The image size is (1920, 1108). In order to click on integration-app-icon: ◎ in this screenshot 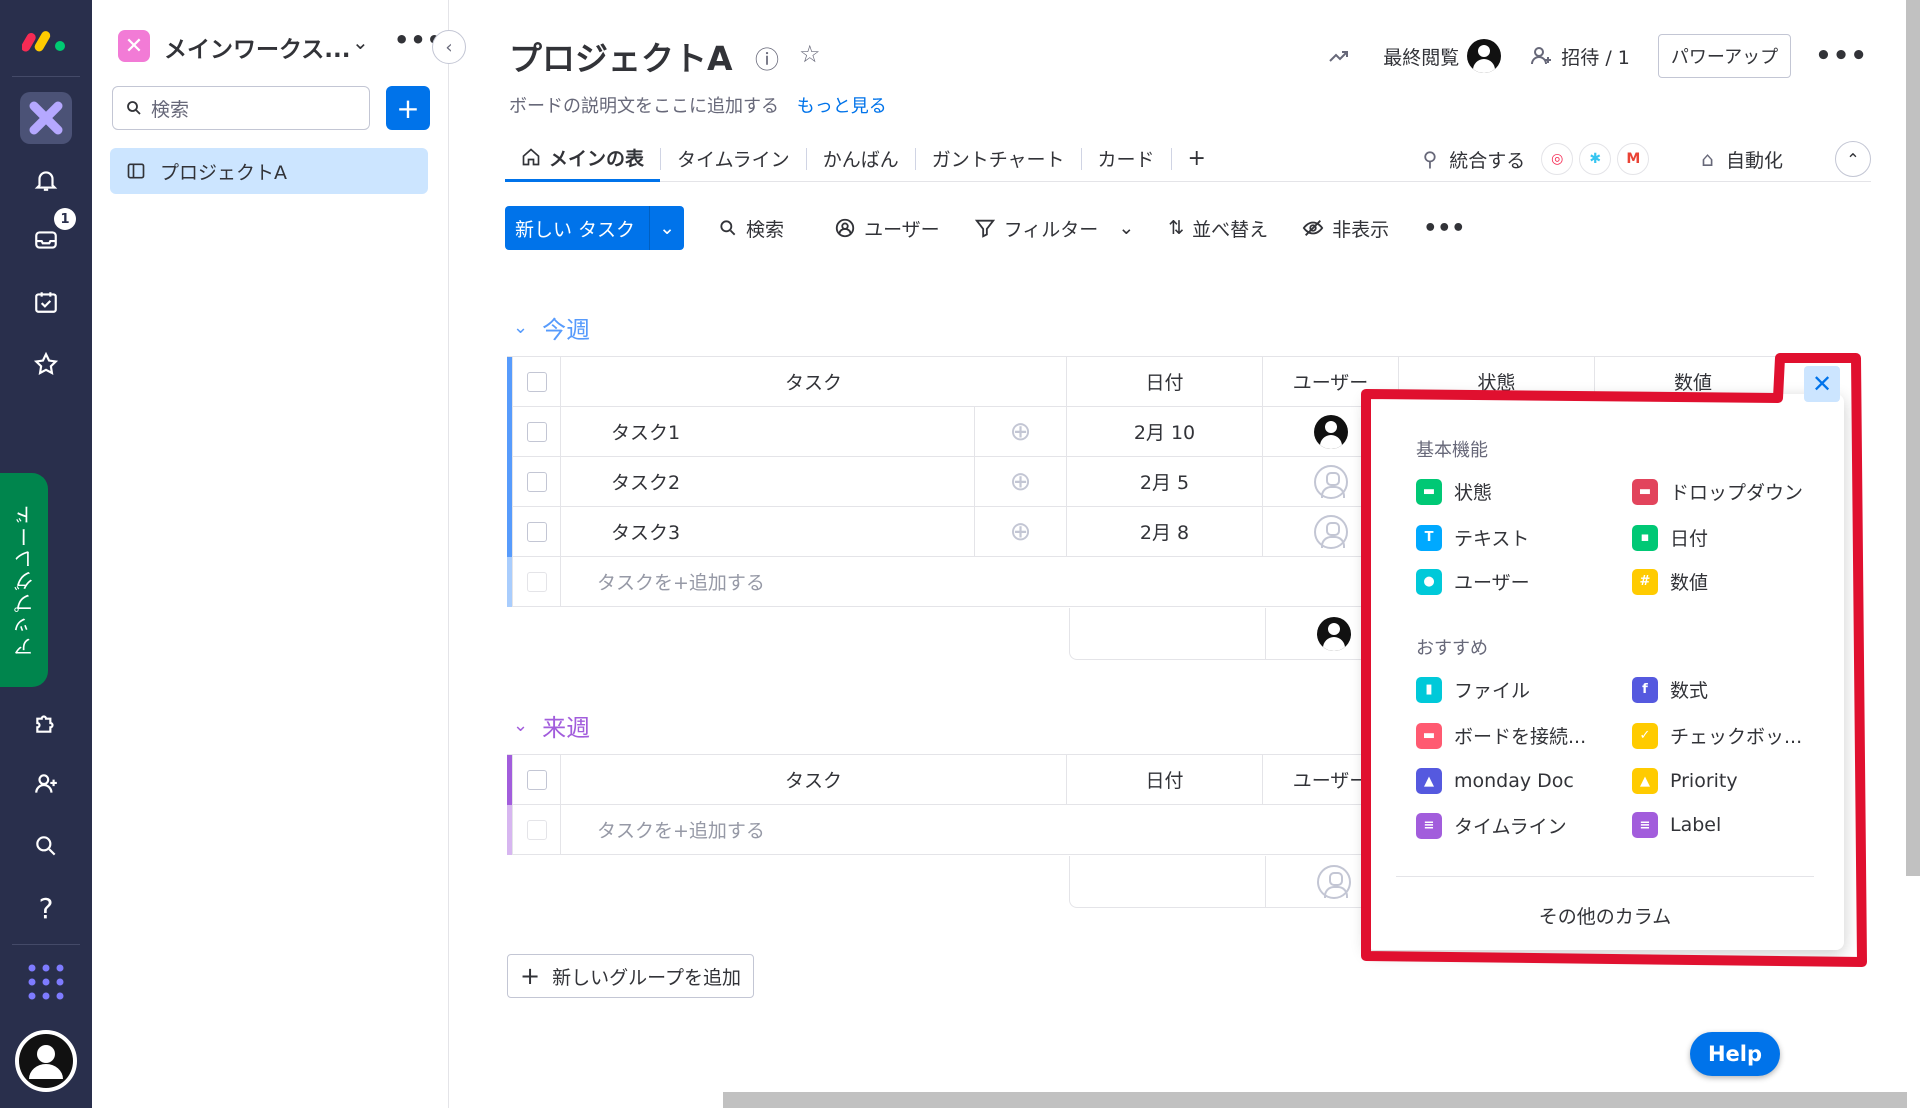, I will do `click(1557, 159)`.